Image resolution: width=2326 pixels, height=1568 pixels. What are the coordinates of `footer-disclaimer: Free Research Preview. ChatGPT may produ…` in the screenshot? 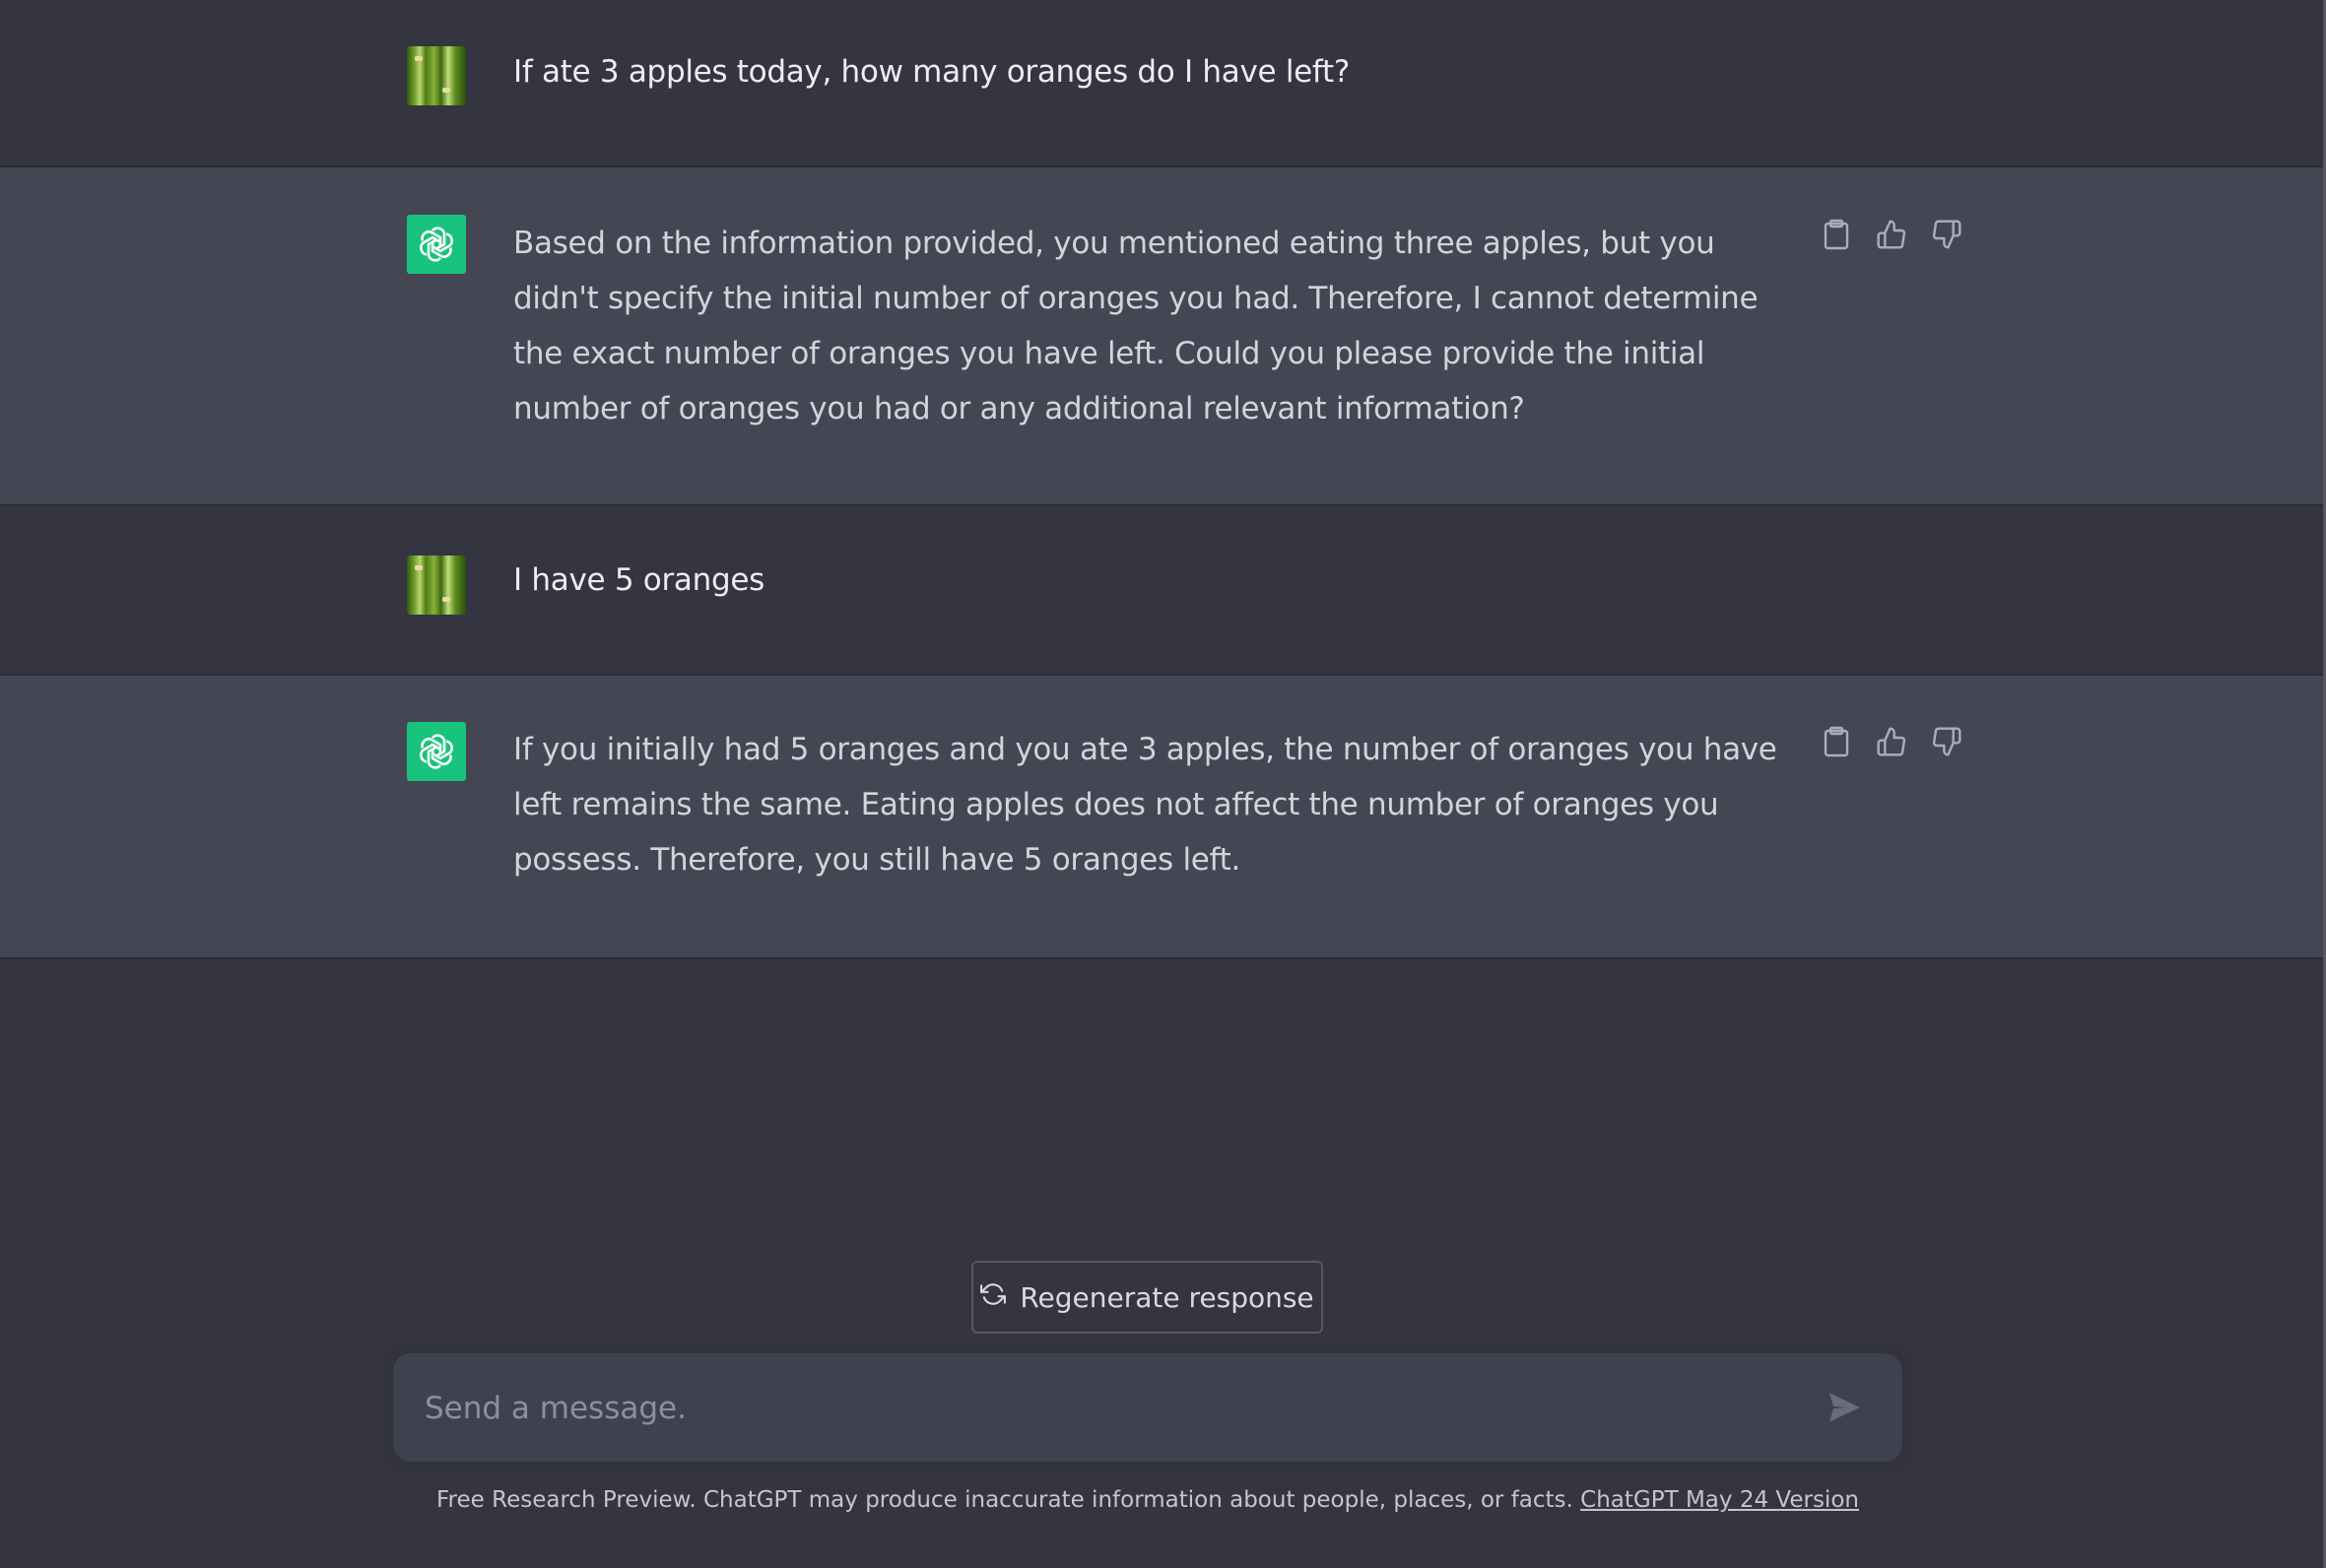 It's located at (1147, 1500).